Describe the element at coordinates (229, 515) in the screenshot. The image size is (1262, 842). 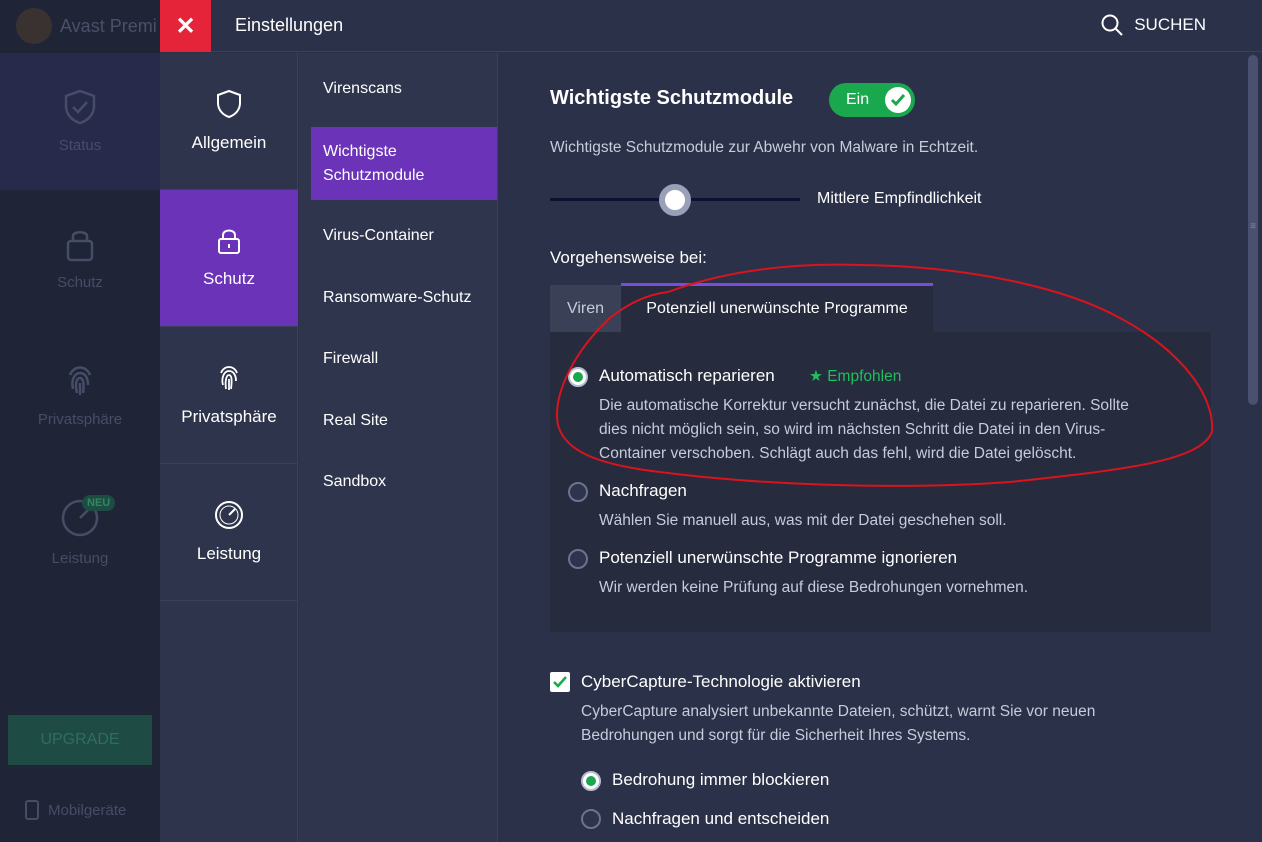
I see `speedometer-icon` at that location.